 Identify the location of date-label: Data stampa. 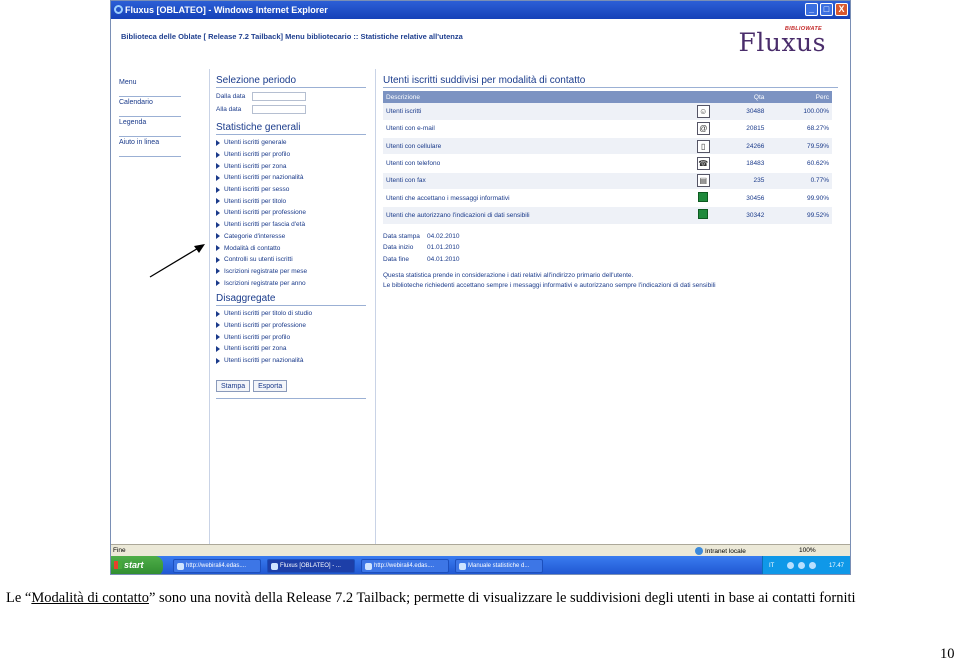
(401, 236).